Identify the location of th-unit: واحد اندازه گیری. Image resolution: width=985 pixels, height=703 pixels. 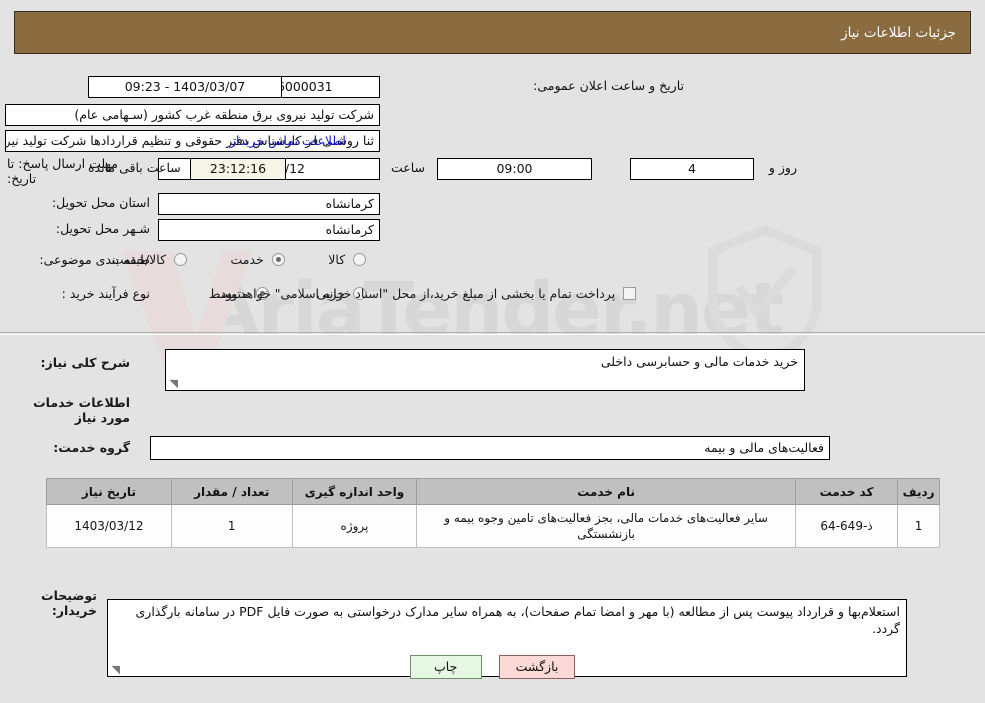
(354, 491).